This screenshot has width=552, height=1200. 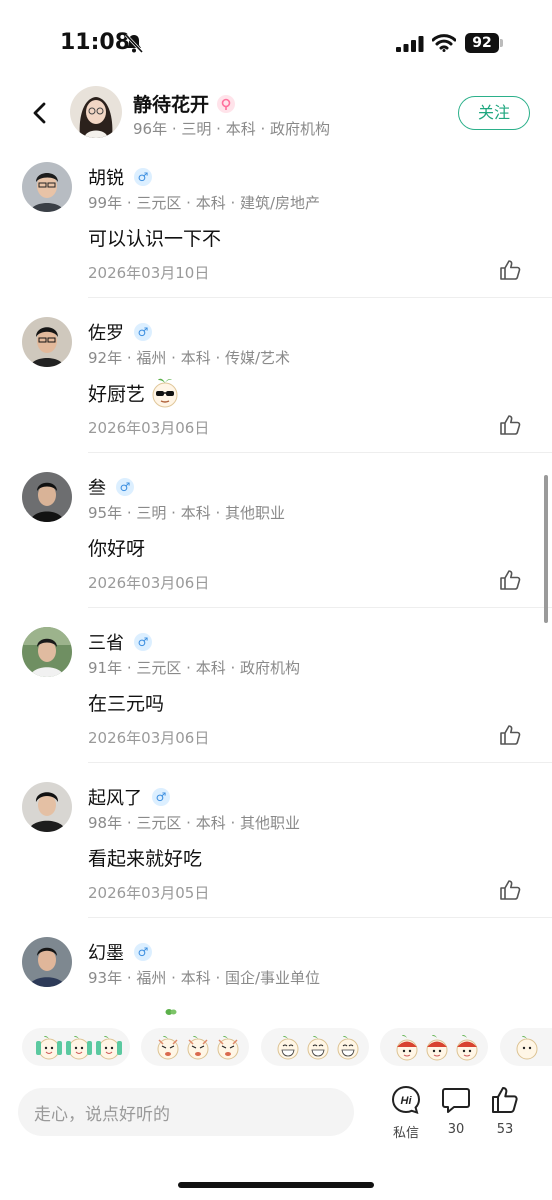 I want to click on battery-level: 92, so click(x=482, y=43).